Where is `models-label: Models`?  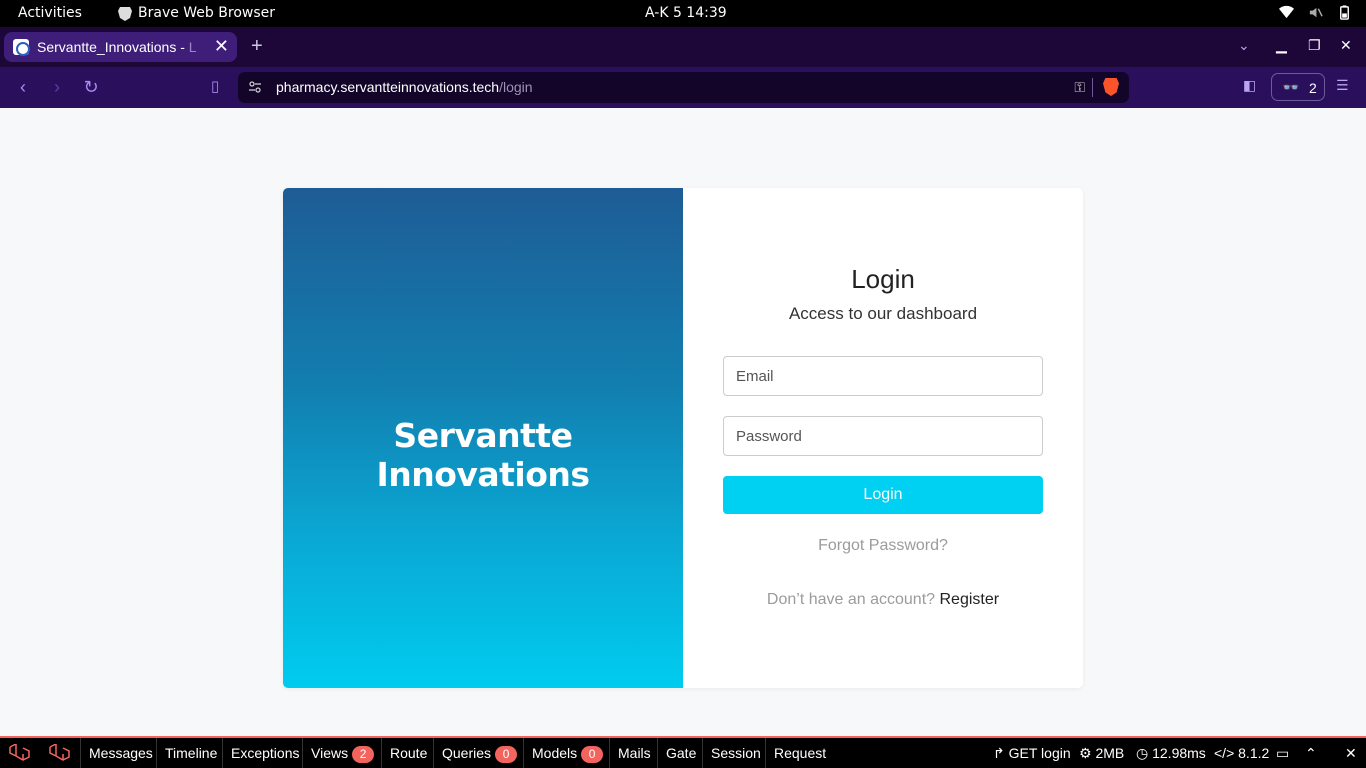 models-label: Models is located at coordinates (555, 753).